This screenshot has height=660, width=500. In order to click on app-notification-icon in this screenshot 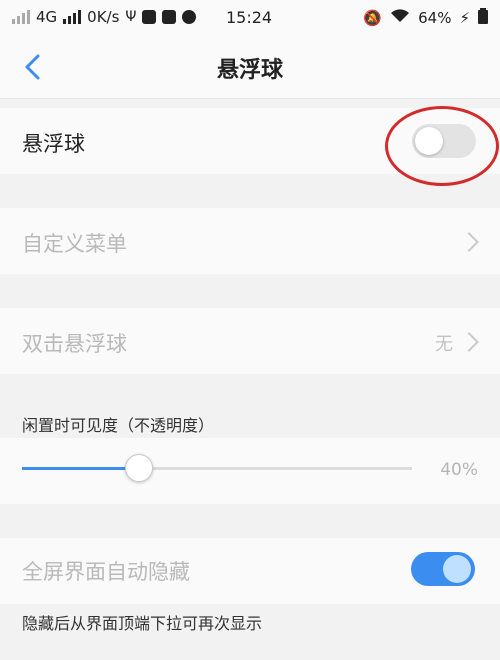, I will do `click(149, 17)`.